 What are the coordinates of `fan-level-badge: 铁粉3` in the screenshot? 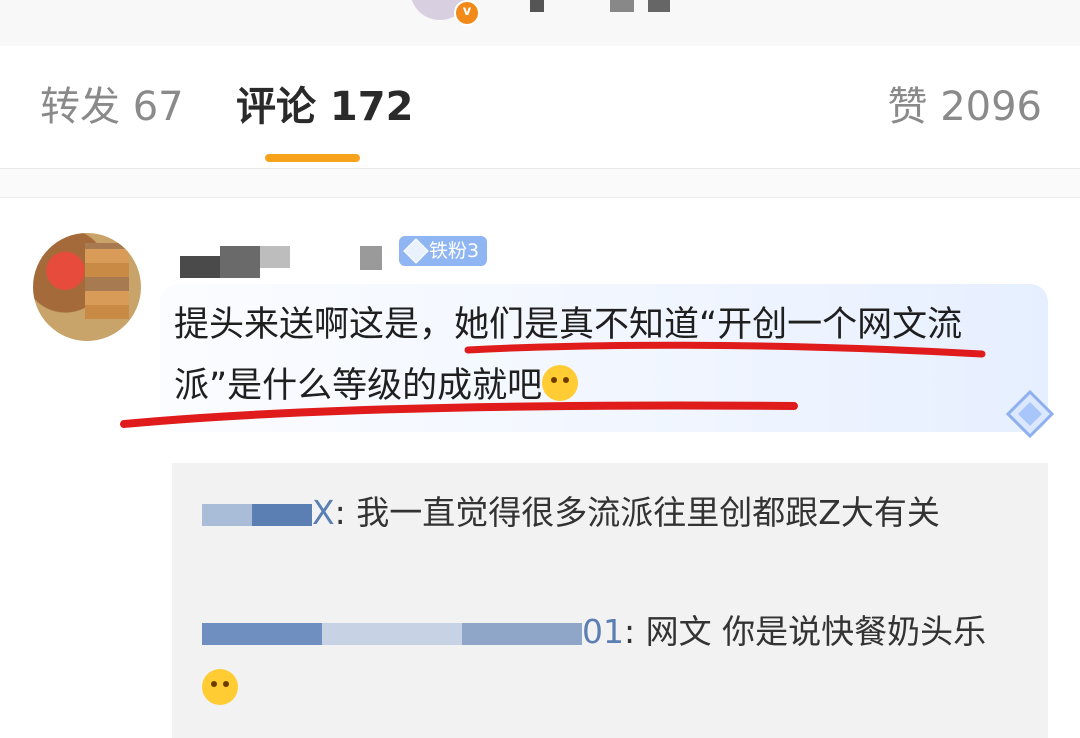 It's located at (443, 251).